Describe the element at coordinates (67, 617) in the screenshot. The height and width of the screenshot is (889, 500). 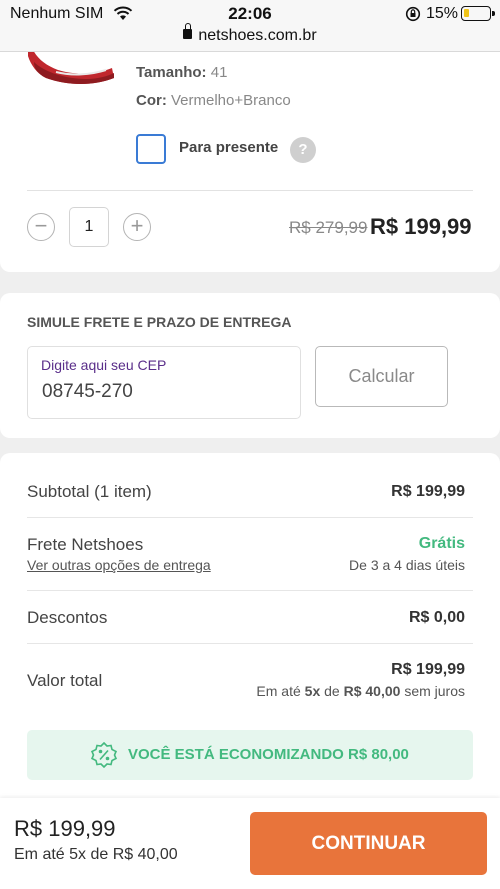
I see `discount-label: Descontos` at that location.